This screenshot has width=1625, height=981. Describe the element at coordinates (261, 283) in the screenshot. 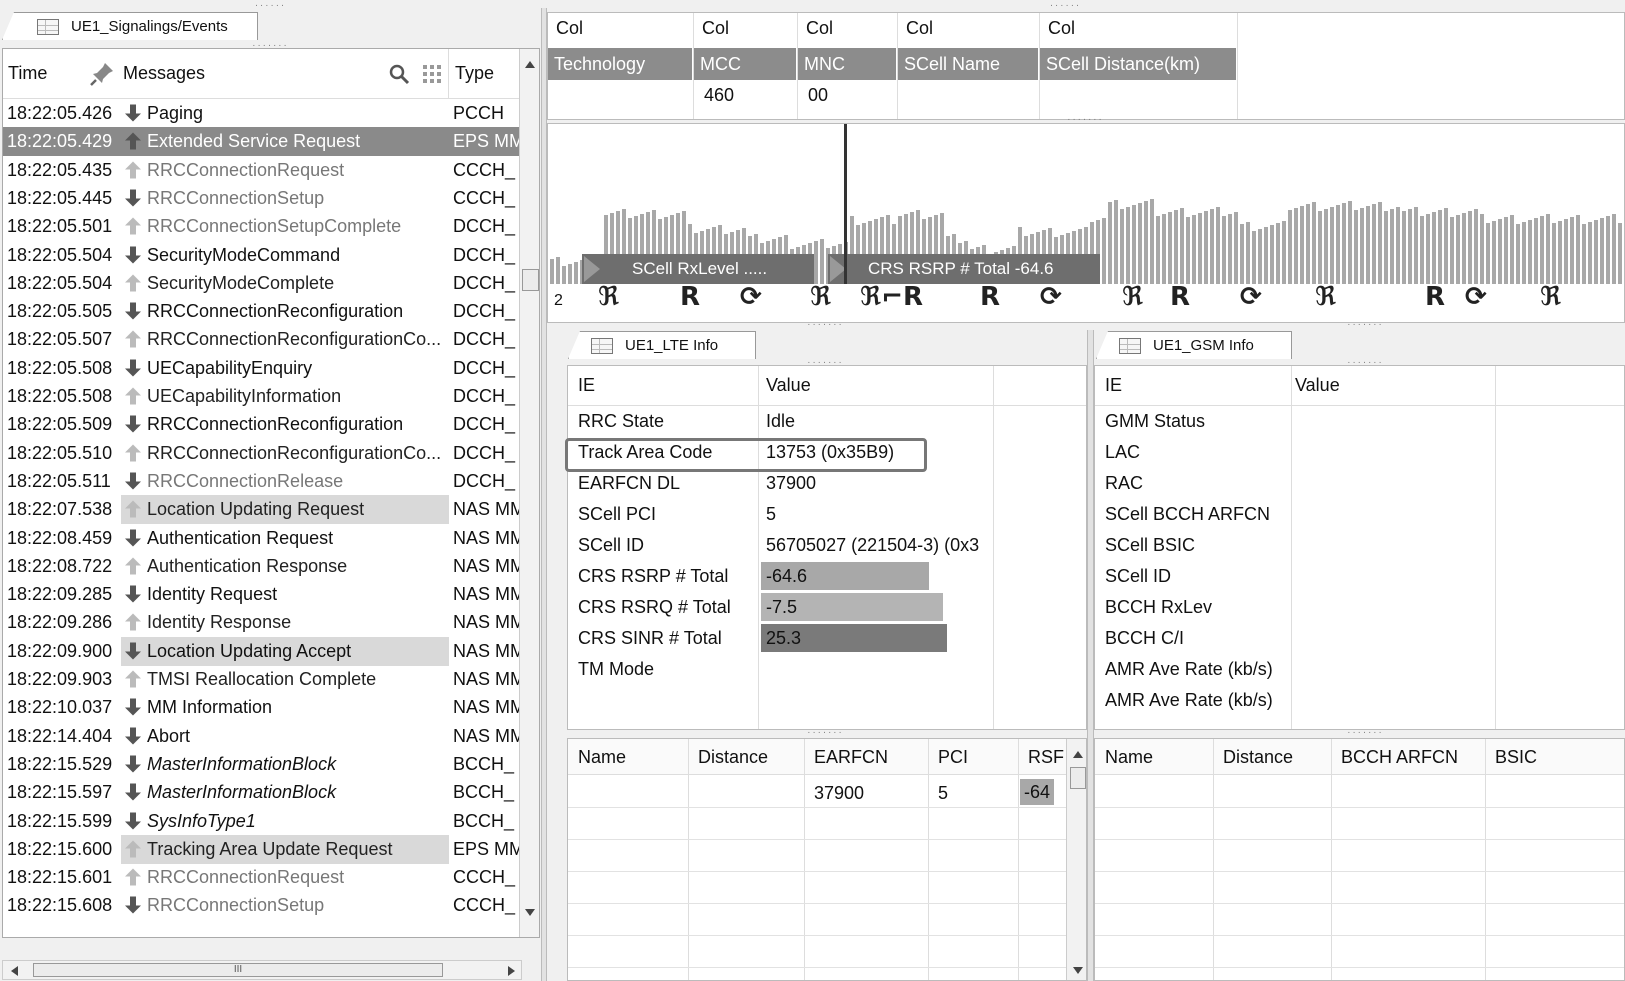

I see `table-row: 18:22:05.504 SecurityModeComplete DCCH_` at that location.